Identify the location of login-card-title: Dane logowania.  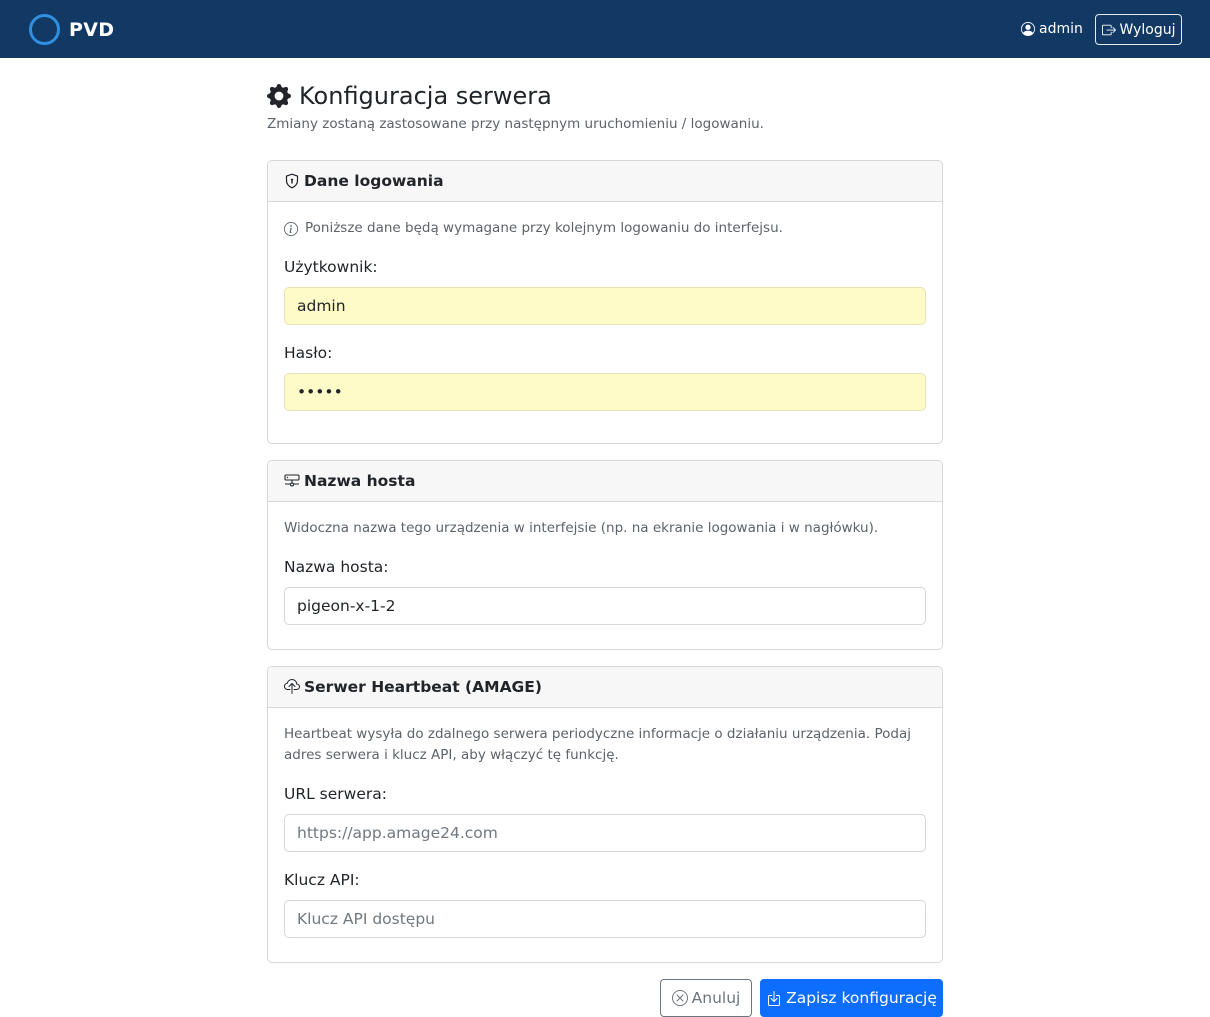
(374, 181).